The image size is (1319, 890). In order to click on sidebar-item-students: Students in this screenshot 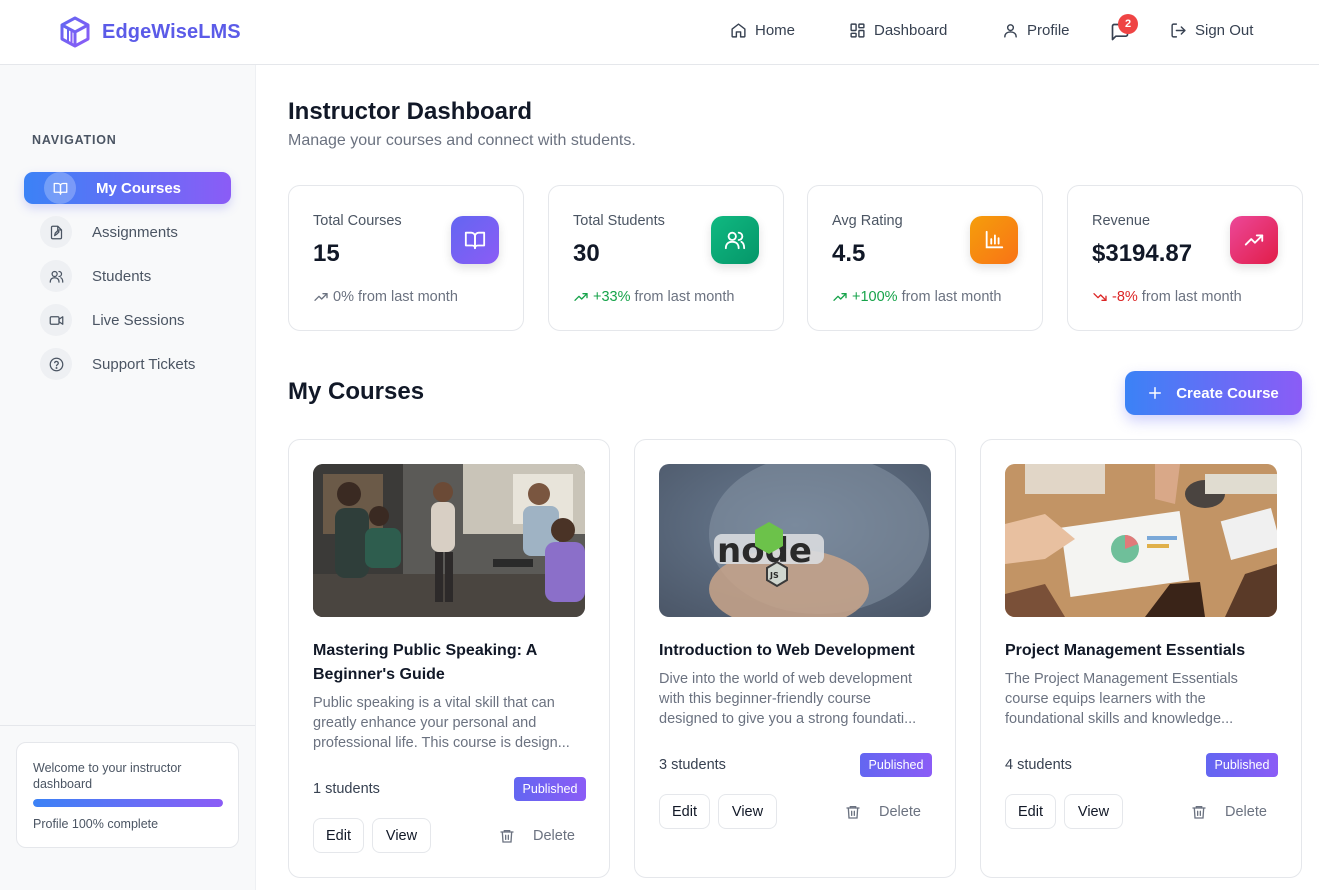, I will do `click(127, 276)`.